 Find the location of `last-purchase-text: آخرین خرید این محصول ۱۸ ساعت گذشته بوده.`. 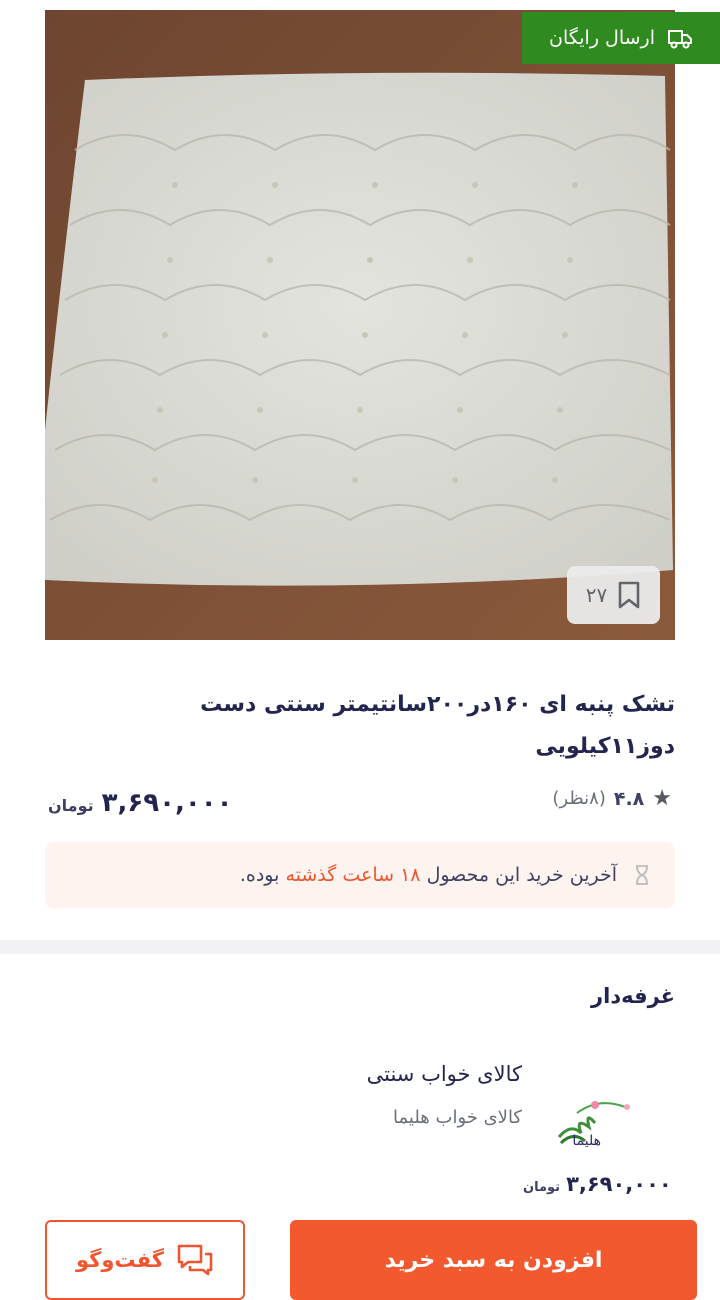

last-purchase-text: آخرین خرید این محصول ۱۸ ساعت گذشته بوده. is located at coordinates (428, 875).